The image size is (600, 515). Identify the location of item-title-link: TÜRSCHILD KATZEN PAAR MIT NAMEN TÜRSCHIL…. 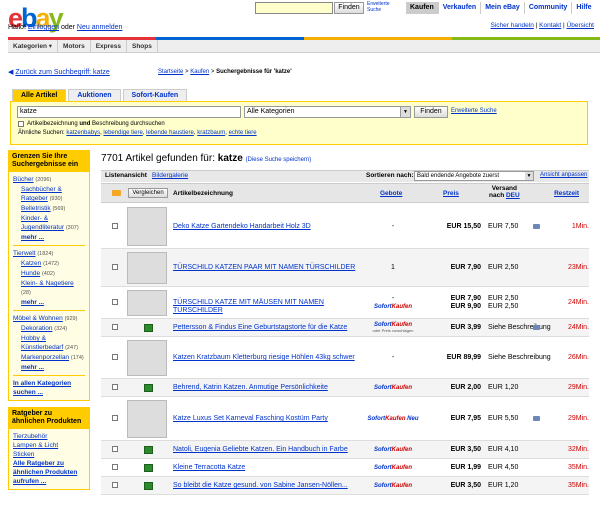
(268, 268).